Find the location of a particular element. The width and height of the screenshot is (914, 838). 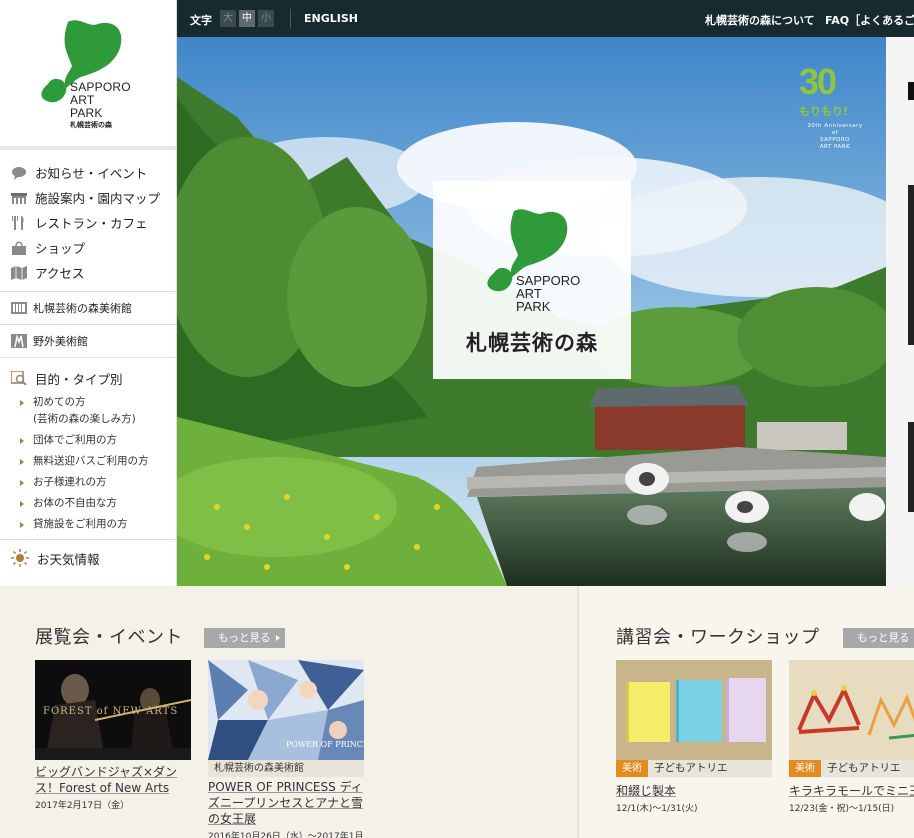

nav-item-outdoor-museum: 野外美術館 is located at coordinates (88, 341).